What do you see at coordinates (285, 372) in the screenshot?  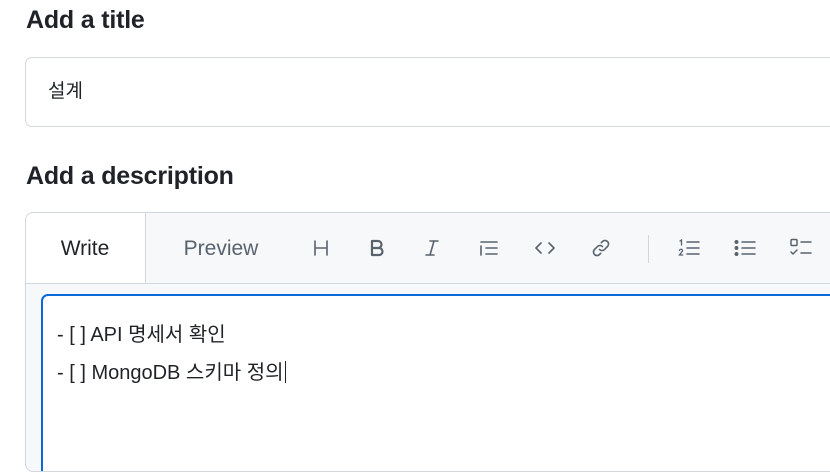 I see `text-caret` at bounding box center [285, 372].